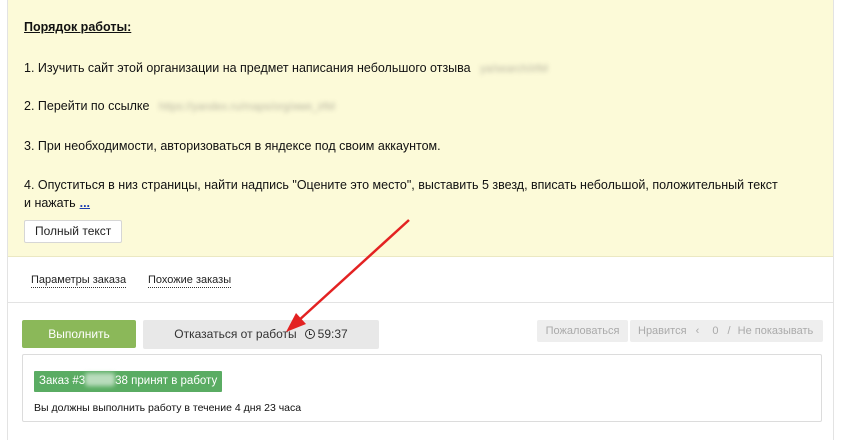 This screenshot has width=847, height=440. What do you see at coordinates (166, 381) in the screenshot?
I see `status-badge-suffix: 38 принят в работу` at bounding box center [166, 381].